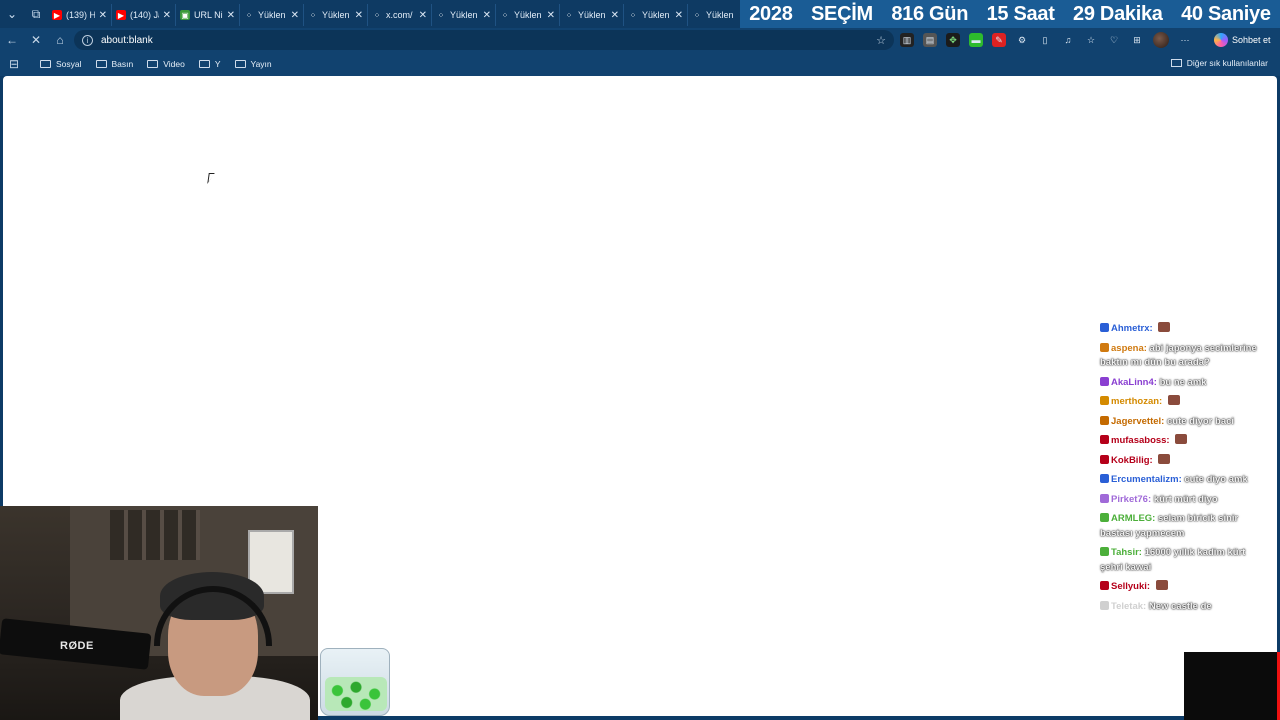 The height and width of the screenshot is (720, 1280). What do you see at coordinates (1126, 552) in the screenshot?
I see `chat-username: Tahsir:` at bounding box center [1126, 552].